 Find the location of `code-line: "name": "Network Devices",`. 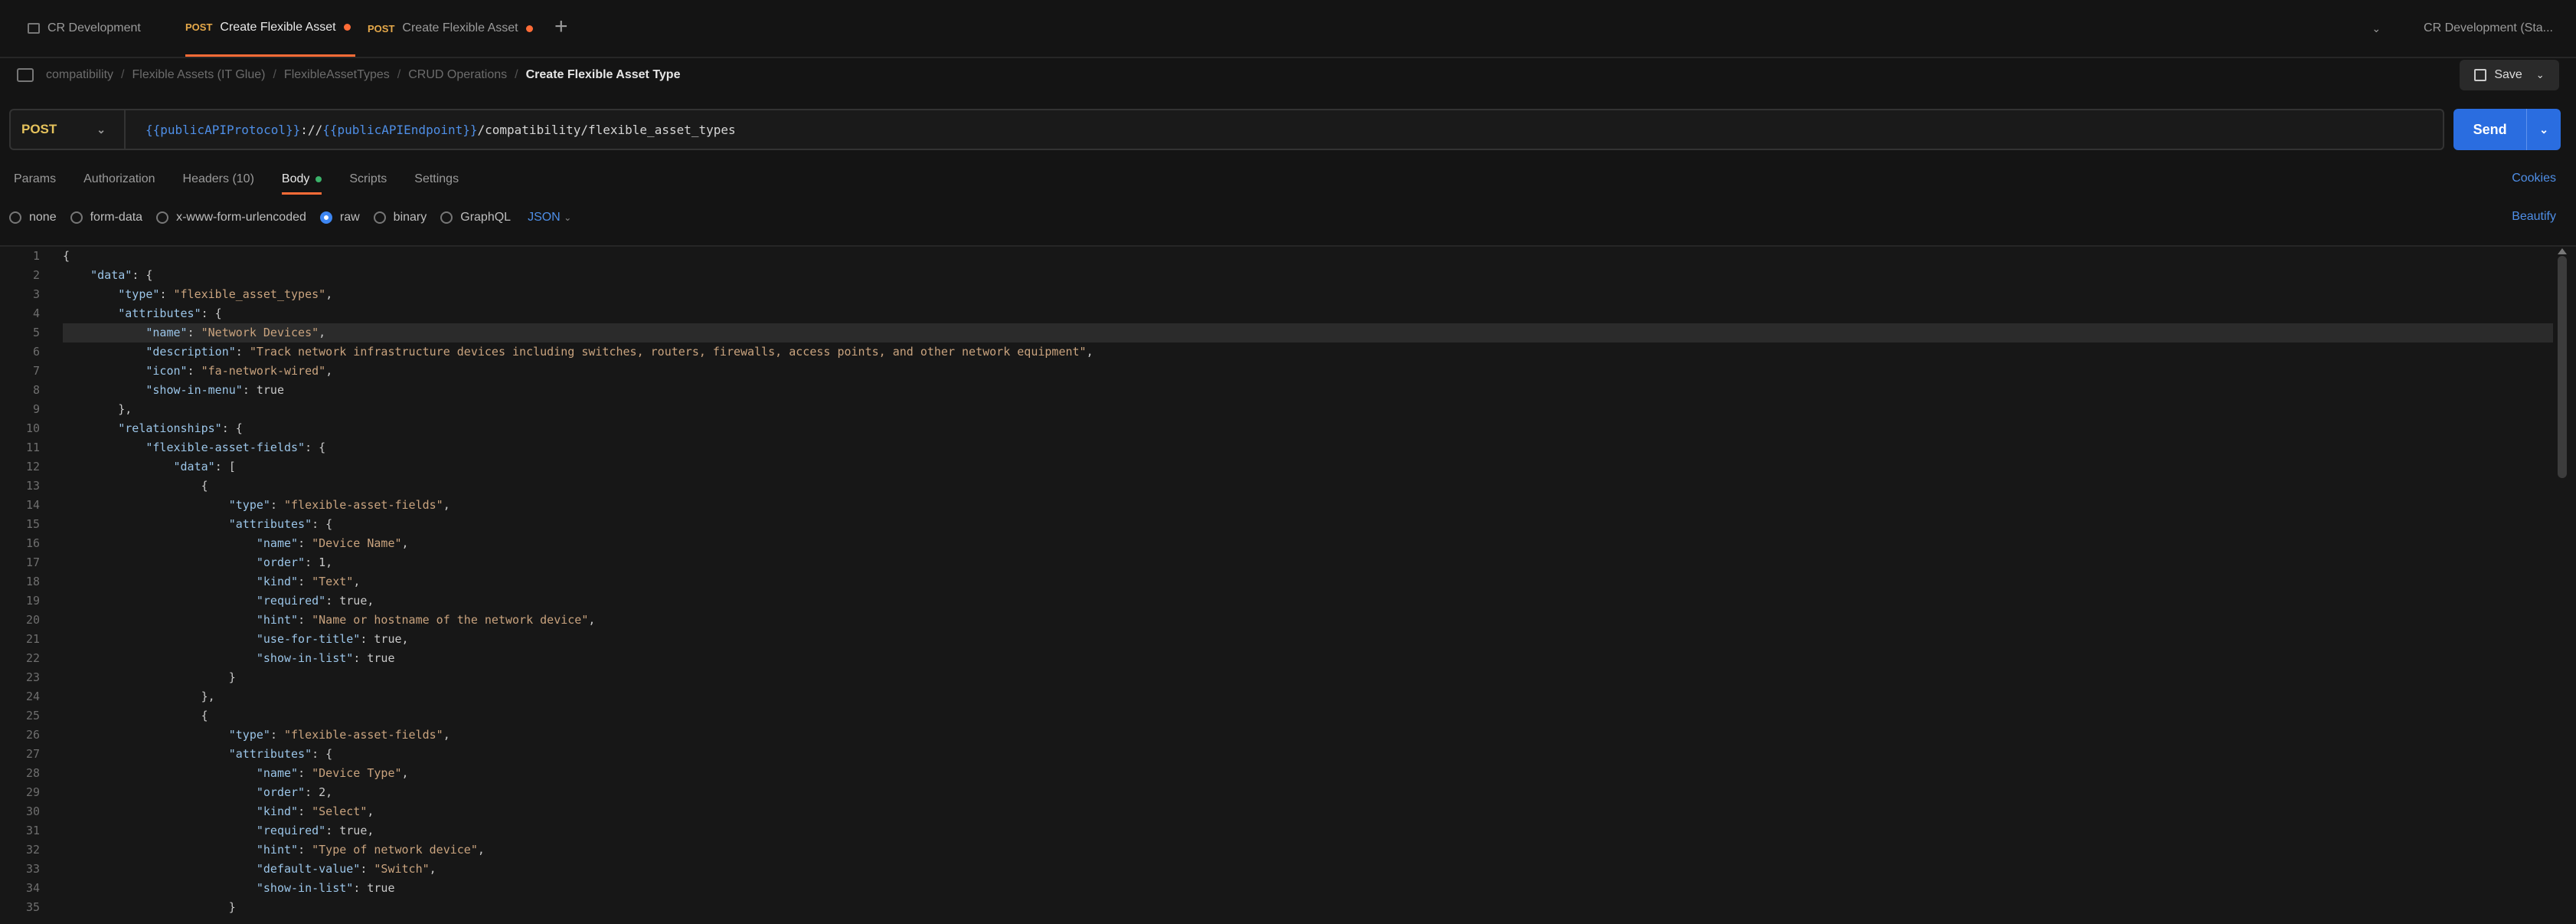

code-line: "name": "Network Devices", is located at coordinates (1308, 332).